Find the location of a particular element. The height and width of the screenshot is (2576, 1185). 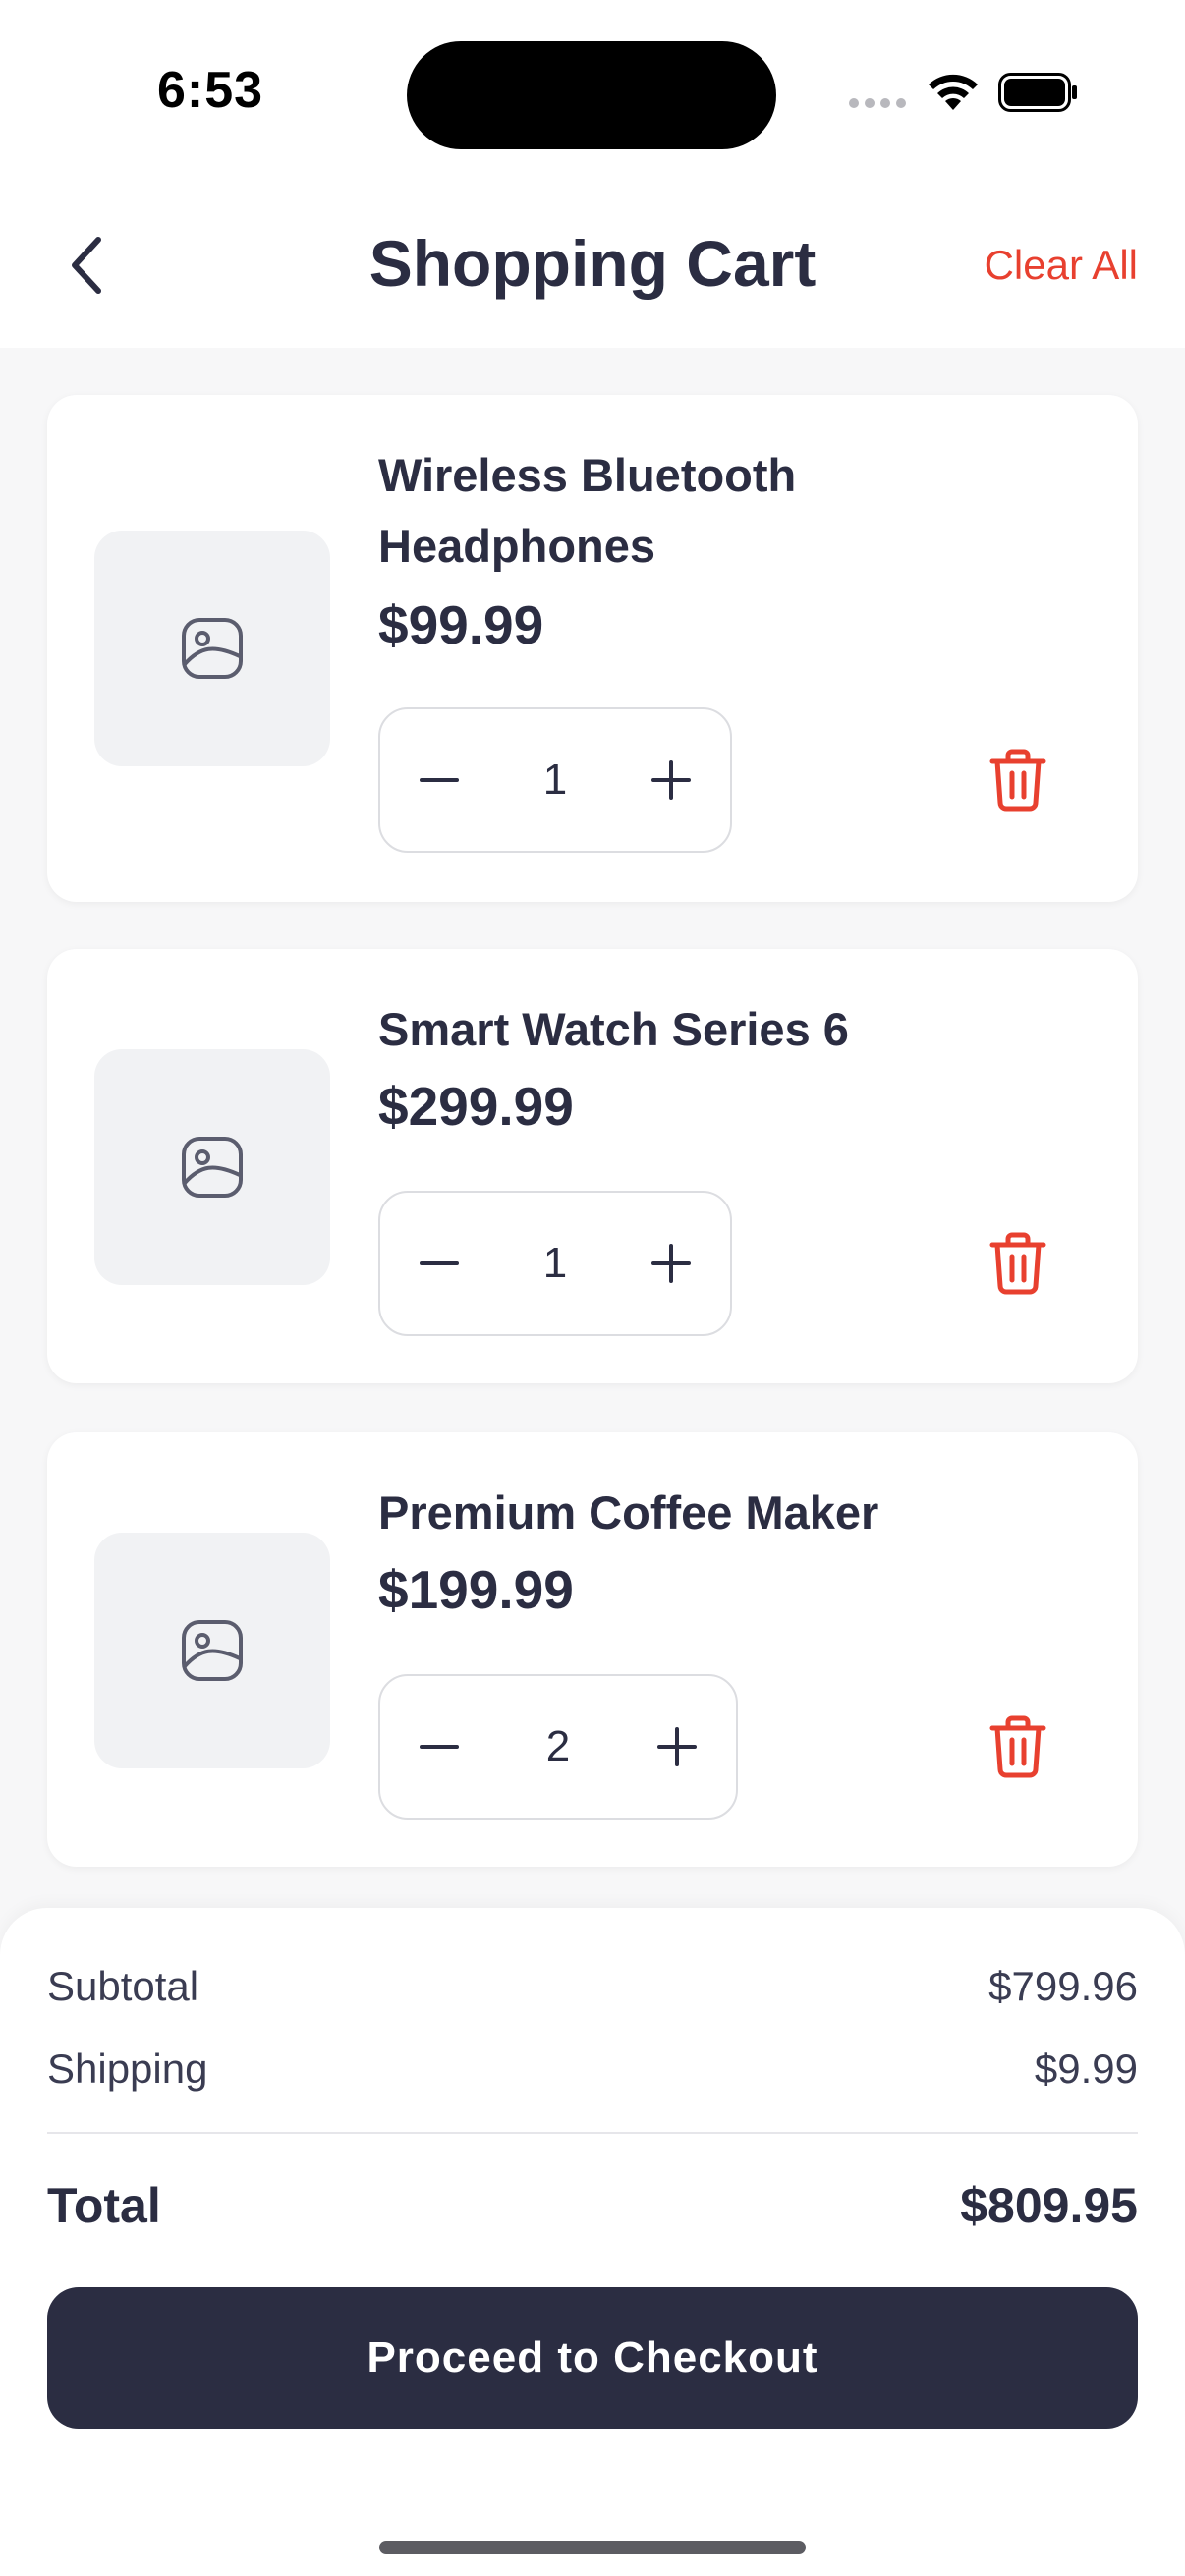

item-name: Wireless Bluetooth Headphones is located at coordinates (588, 510).